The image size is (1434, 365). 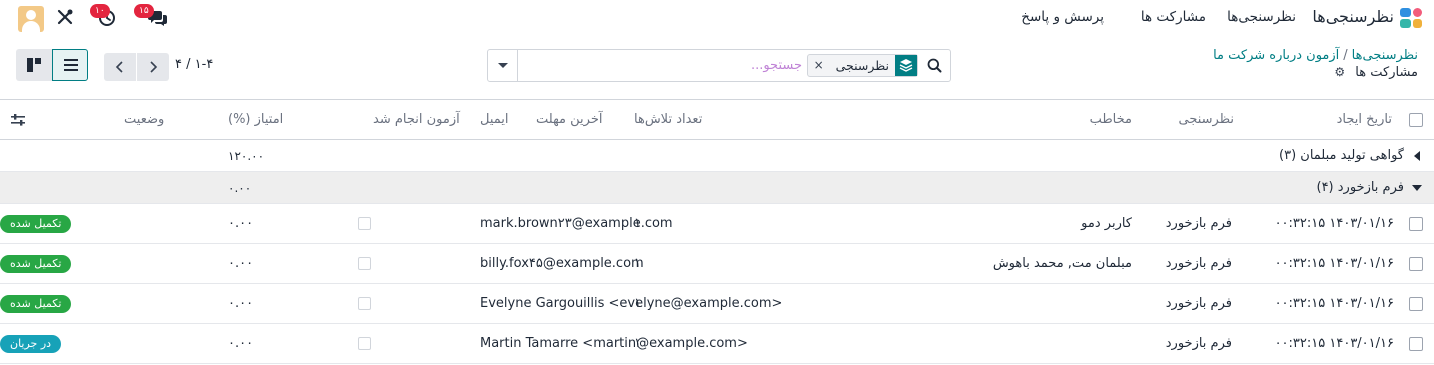 I want to click on list-view-button, so click(x=70, y=65).